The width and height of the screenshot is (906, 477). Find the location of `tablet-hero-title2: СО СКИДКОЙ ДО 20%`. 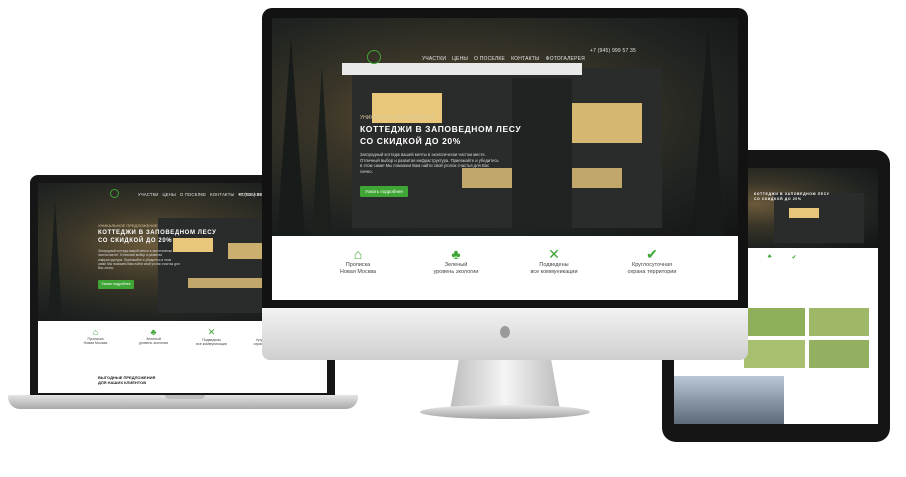

tablet-hero-title2: СО СКИДКОЙ ДО 20% is located at coordinates (778, 199).